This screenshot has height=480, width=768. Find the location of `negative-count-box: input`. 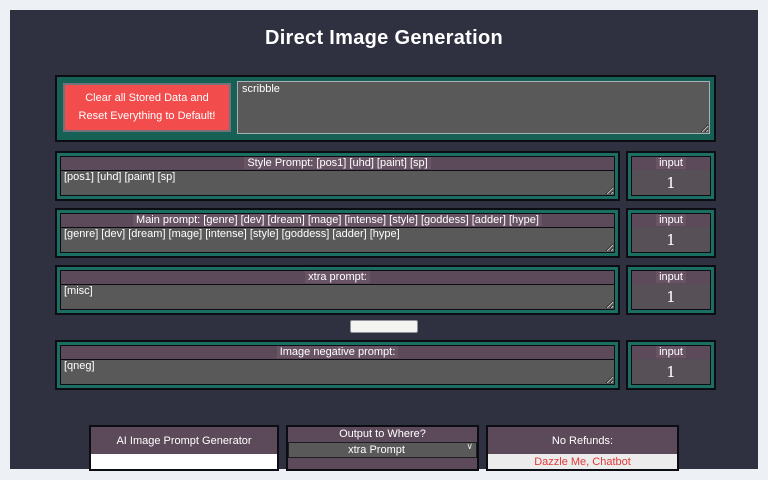

negative-count-box: input is located at coordinates (671, 365).